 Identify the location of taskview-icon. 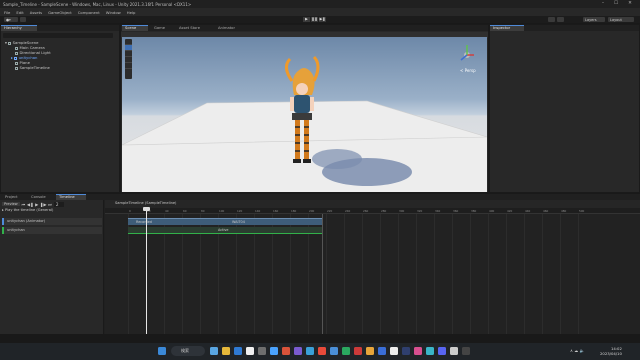
(214, 351).